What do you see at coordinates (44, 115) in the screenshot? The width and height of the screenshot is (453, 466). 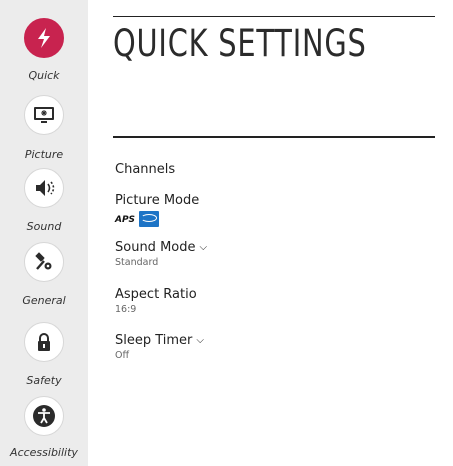 I see `picture-icon` at bounding box center [44, 115].